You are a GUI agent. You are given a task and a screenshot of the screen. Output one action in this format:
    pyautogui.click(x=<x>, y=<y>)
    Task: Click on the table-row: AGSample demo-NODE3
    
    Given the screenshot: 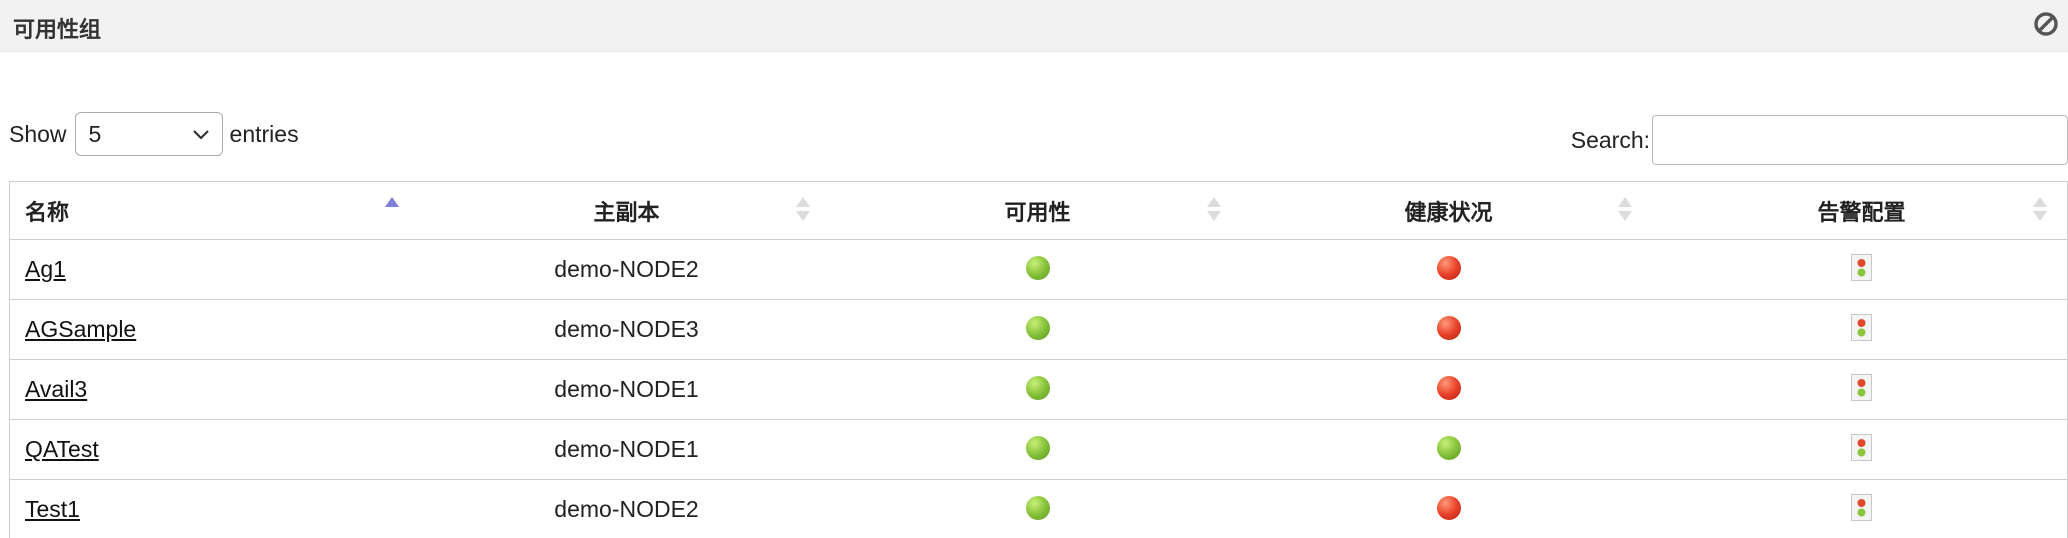 What is the action you would take?
    pyautogui.click(x=1038, y=330)
    